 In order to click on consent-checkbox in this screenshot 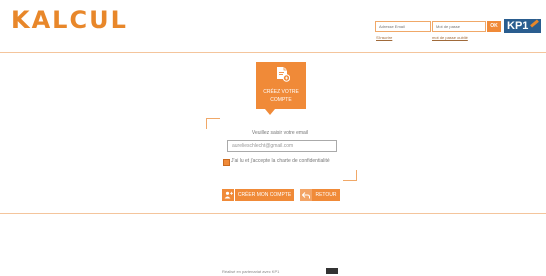, I will do `click(226, 162)`.